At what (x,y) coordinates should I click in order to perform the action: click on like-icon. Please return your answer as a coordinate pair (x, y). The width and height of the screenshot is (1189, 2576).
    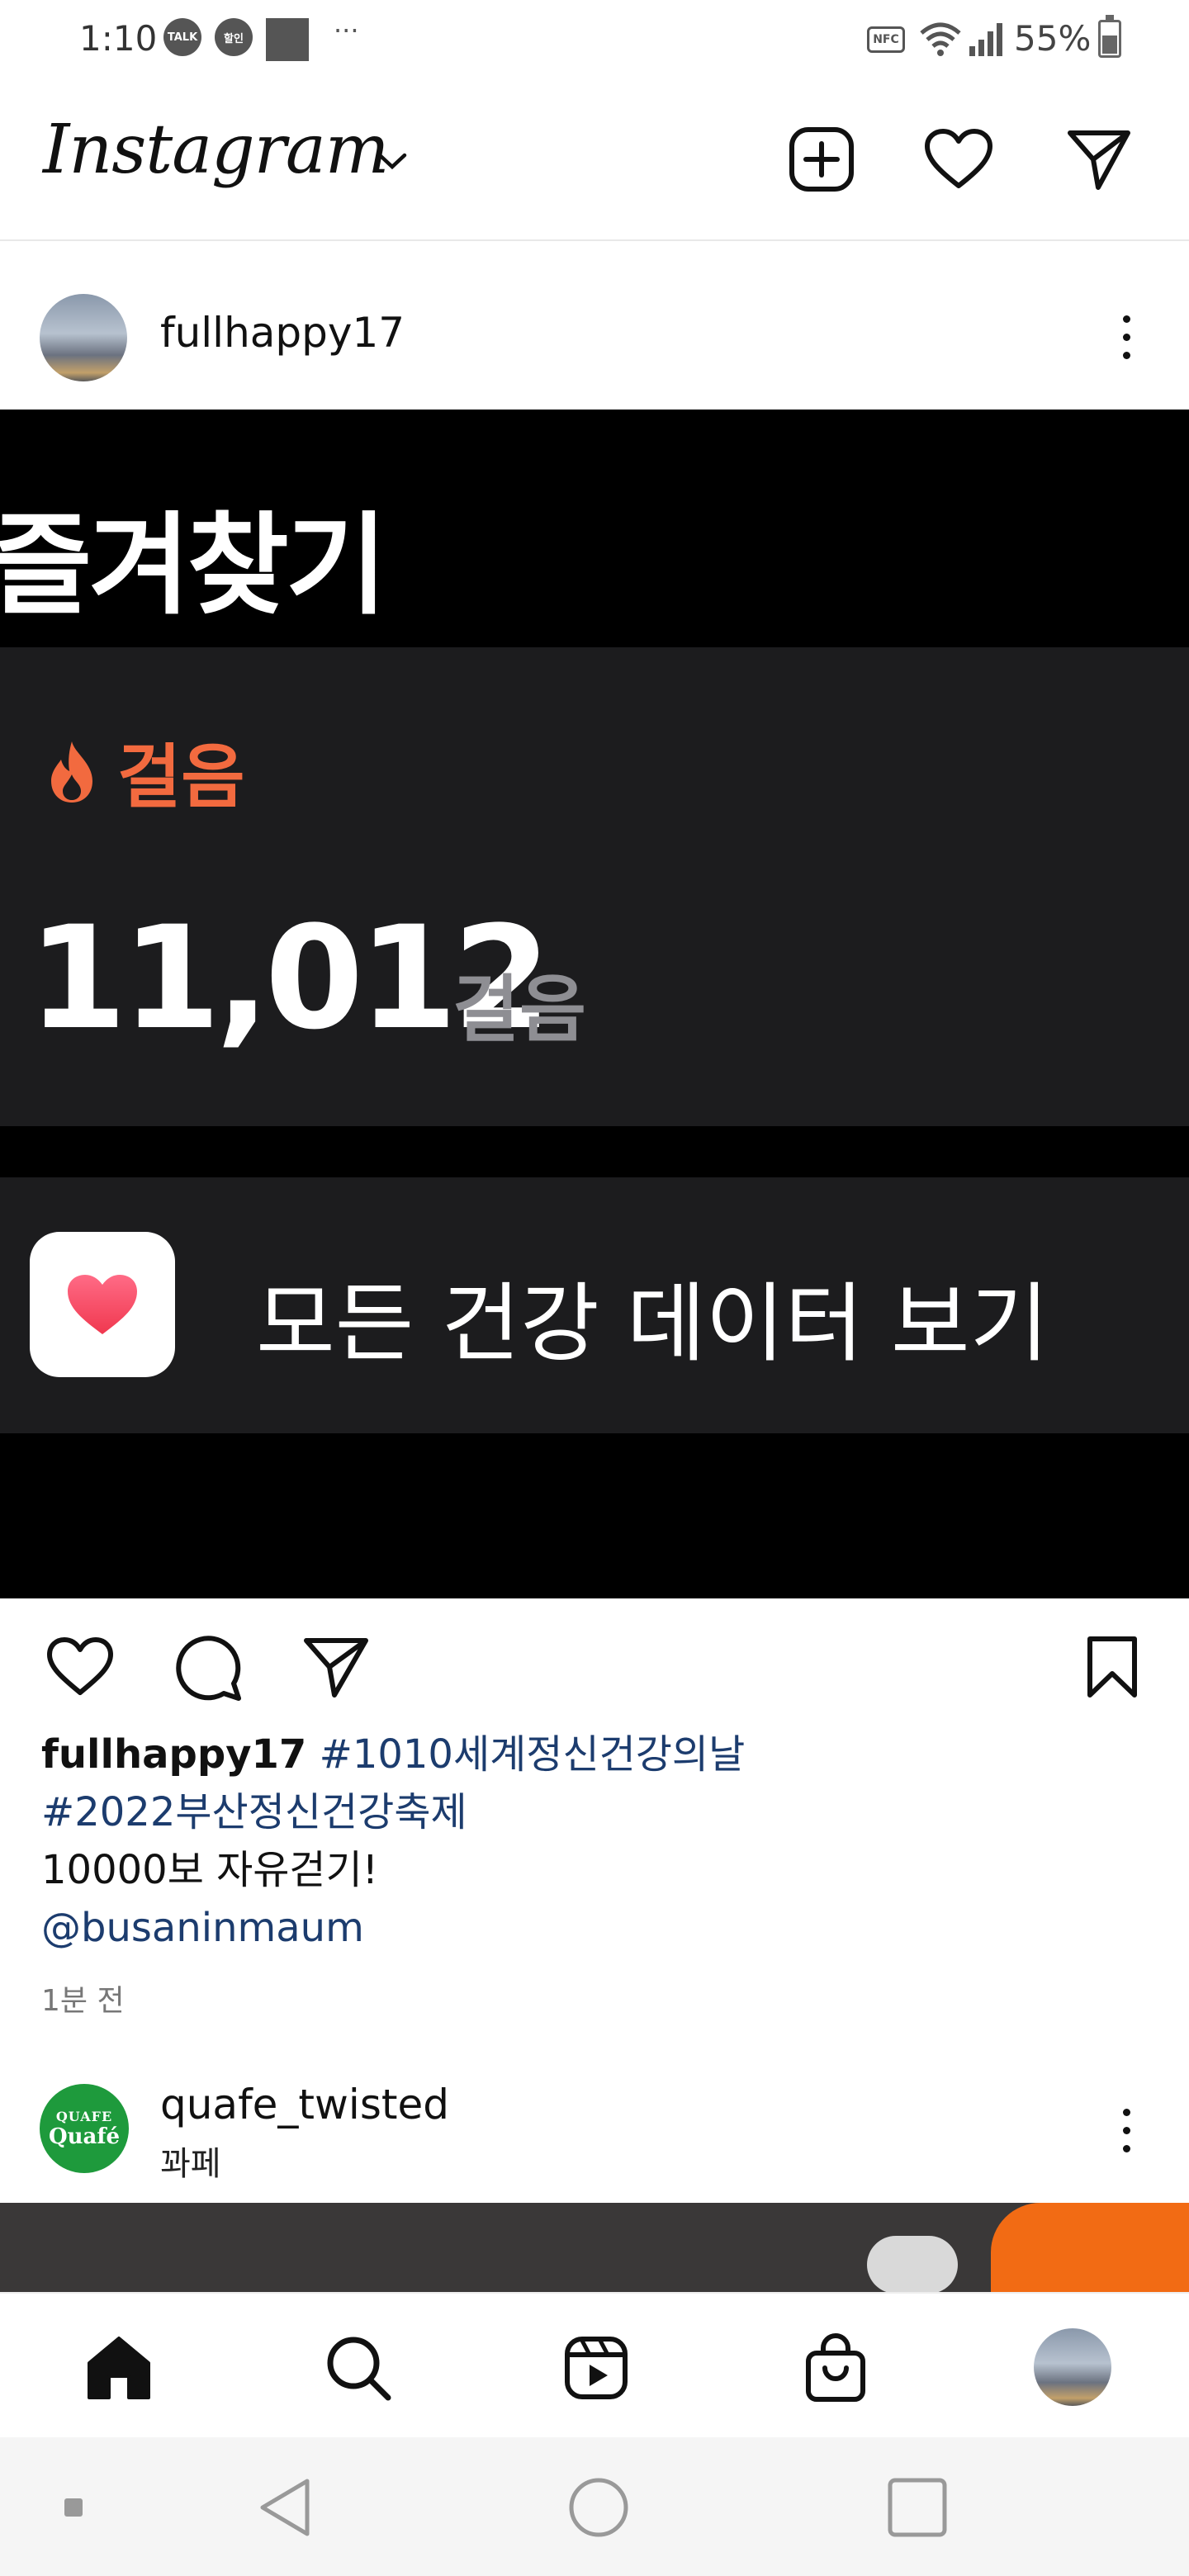
    Looking at the image, I should click on (80, 1667).